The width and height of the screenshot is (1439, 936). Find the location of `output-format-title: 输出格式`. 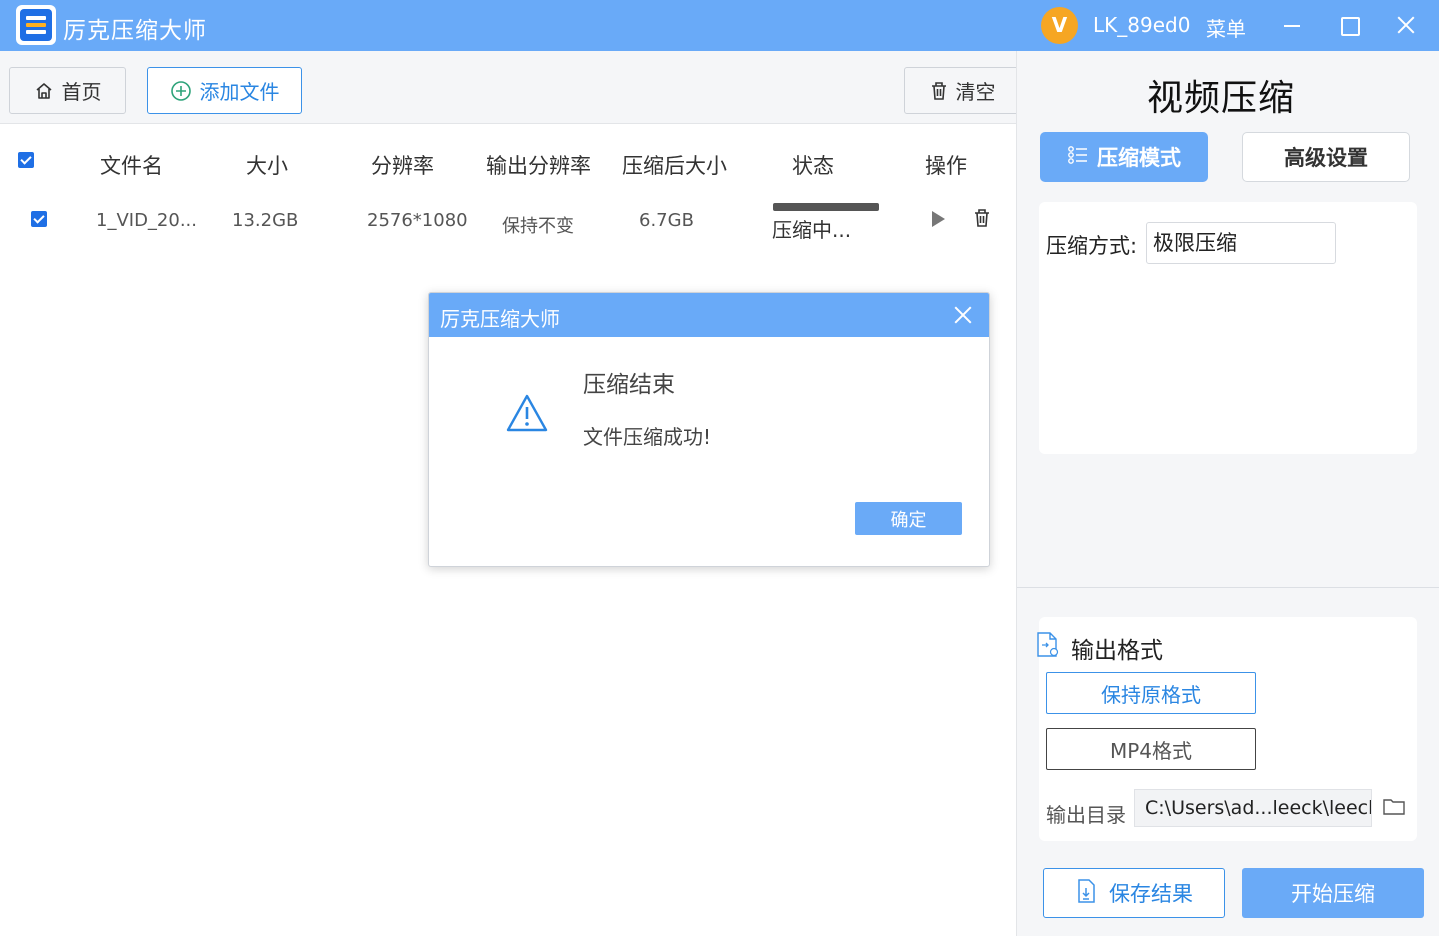

output-format-title: 输出格式 is located at coordinates (1117, 651).